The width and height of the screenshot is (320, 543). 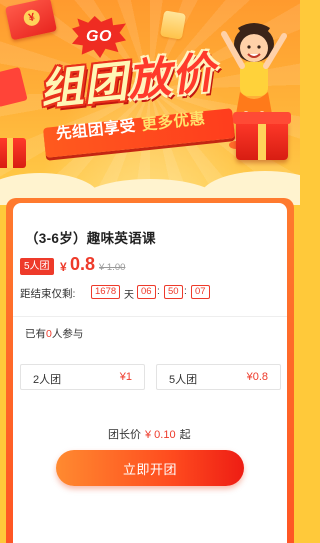 What do you see at coordinates (129, 295) in the screenshot?
I see `countdown-day-unit: 天` at bounding box center [129, 295].